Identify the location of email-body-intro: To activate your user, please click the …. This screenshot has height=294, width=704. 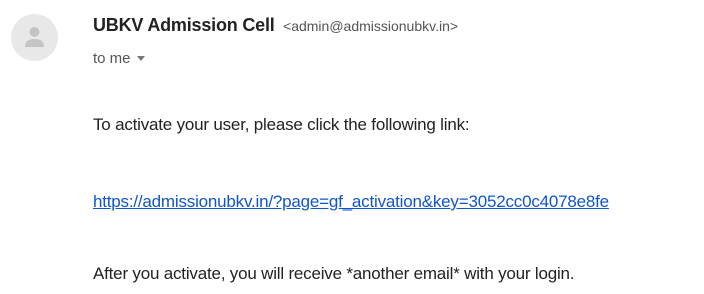
(281, 124).